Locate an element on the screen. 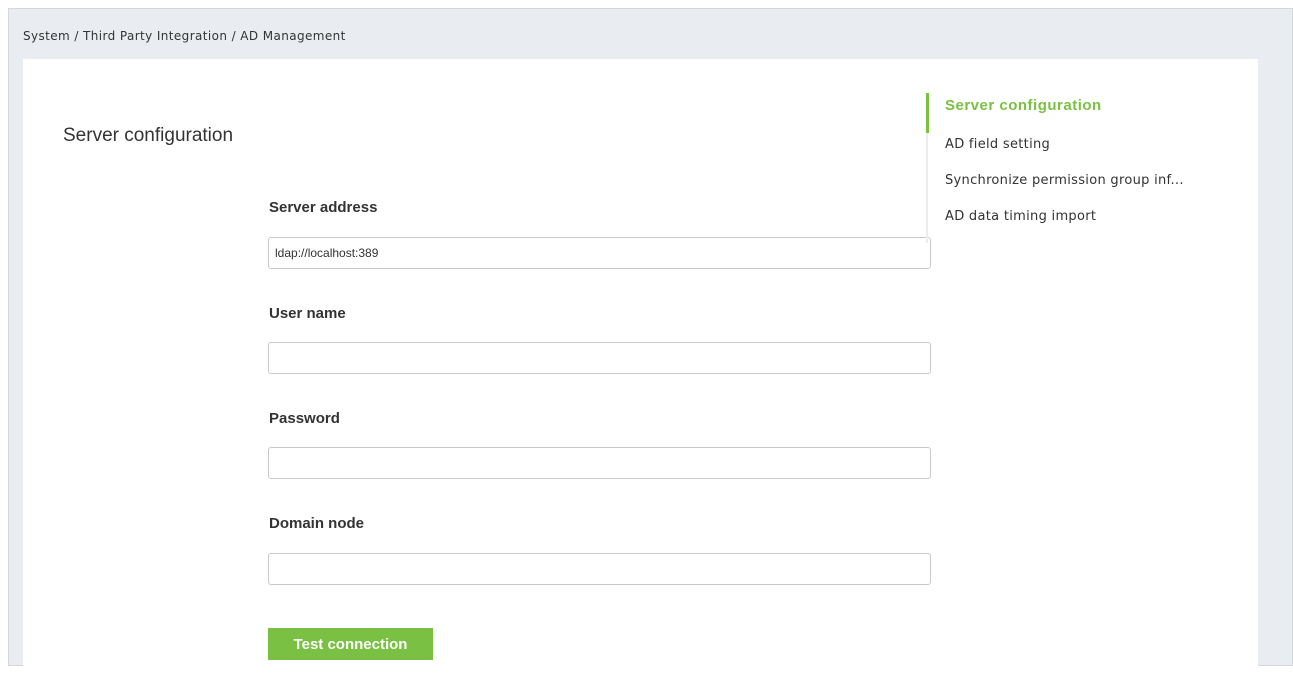 The image size is (1293, 675). side-nav-item-server-configuration: Server configuration is located at coordinates (1023, 105).